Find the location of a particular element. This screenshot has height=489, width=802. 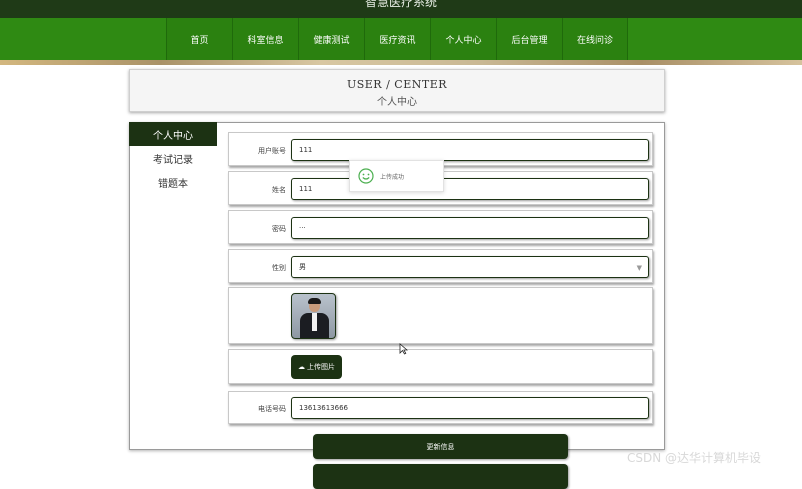

site-title: 智慧医疗系统 is located at coordinates (400, 4).